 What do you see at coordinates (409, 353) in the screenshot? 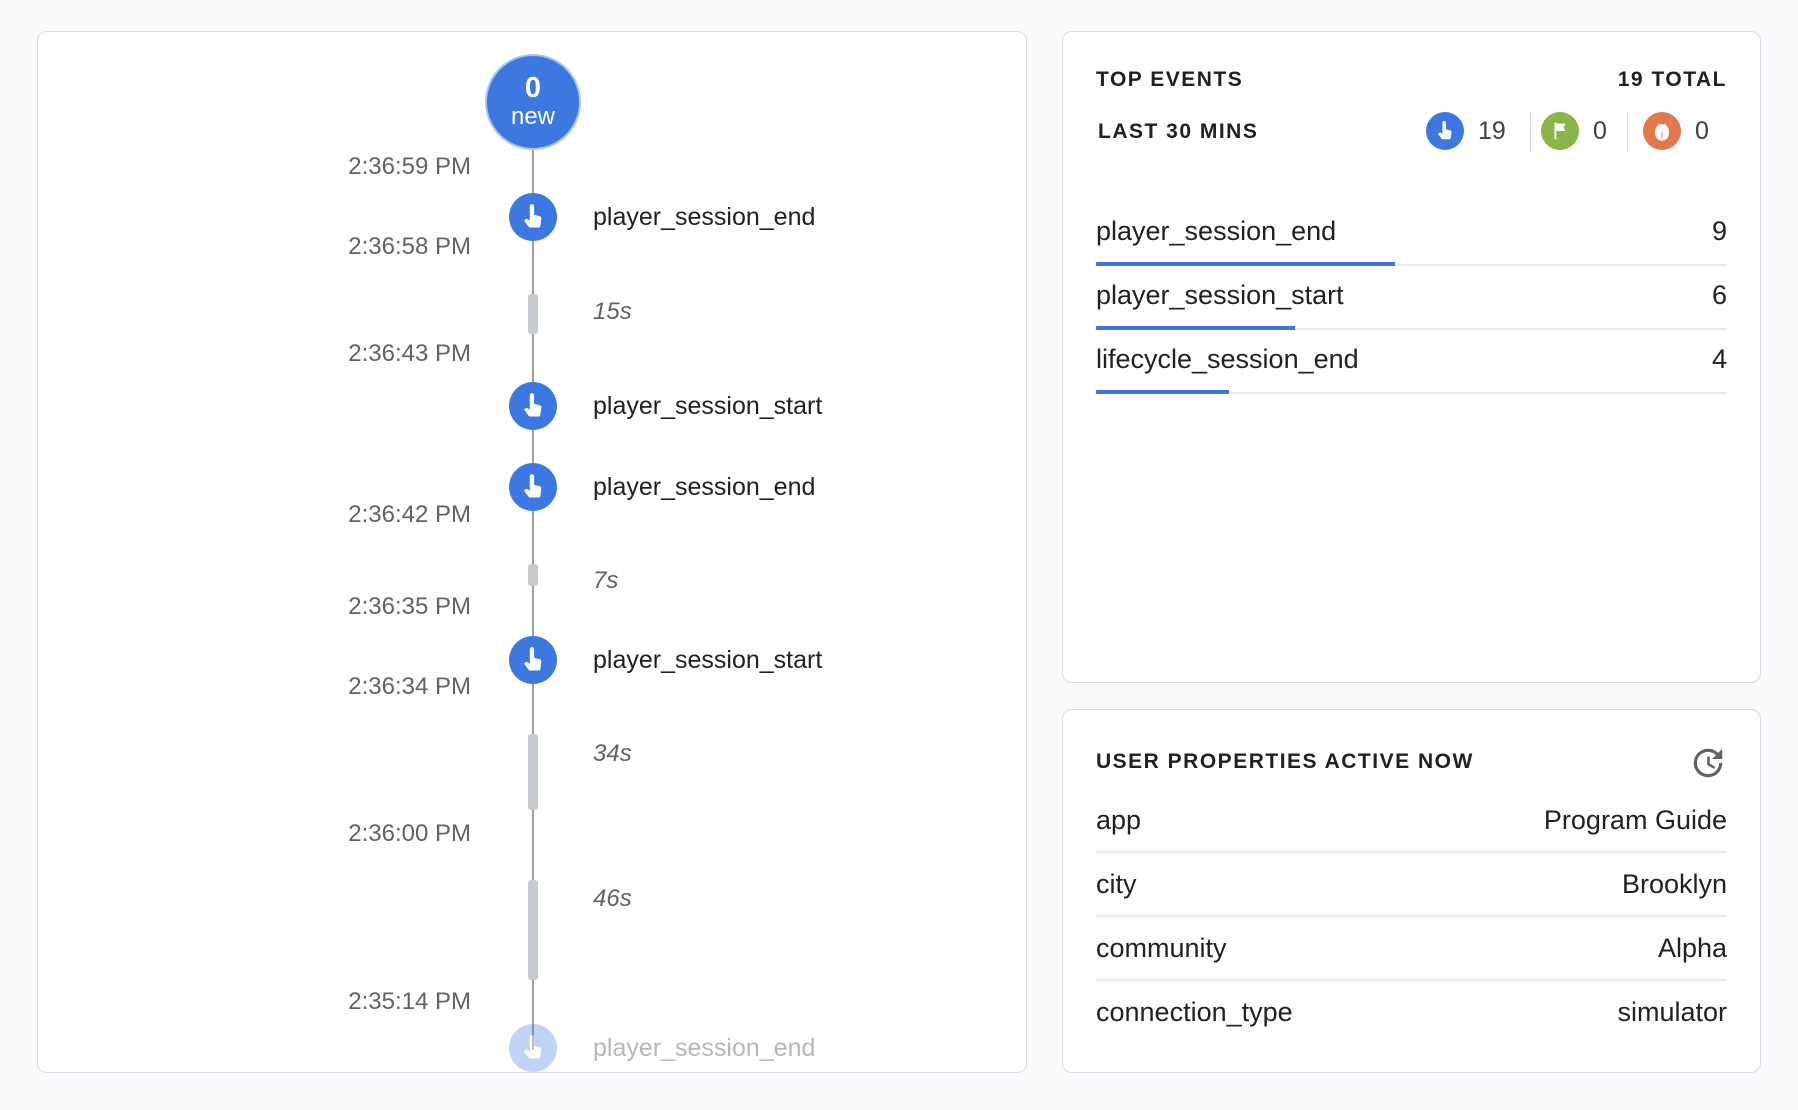
I see `timestamp: 2:36:43 PM` at bounding box center [409, 353].